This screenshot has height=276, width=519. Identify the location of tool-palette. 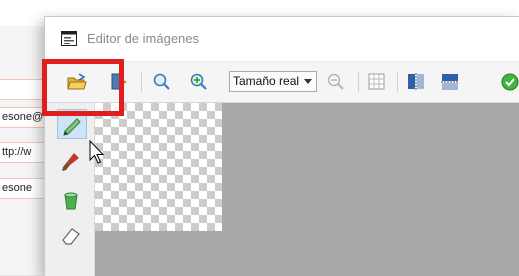
(70, 189).